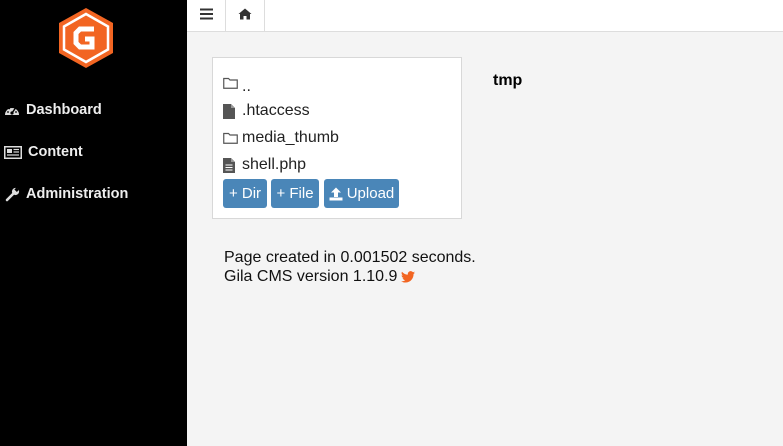  Describe the element at coordinates (408, 277) in the screenshot. I see `twitter-icon` at that location.